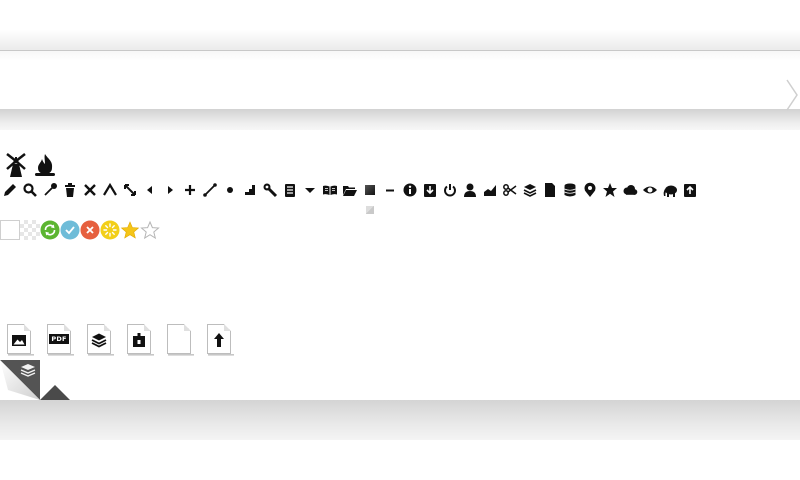 The width and height of the screenshot is (800, 480). I want to click on download-icon, so click(430, 190).